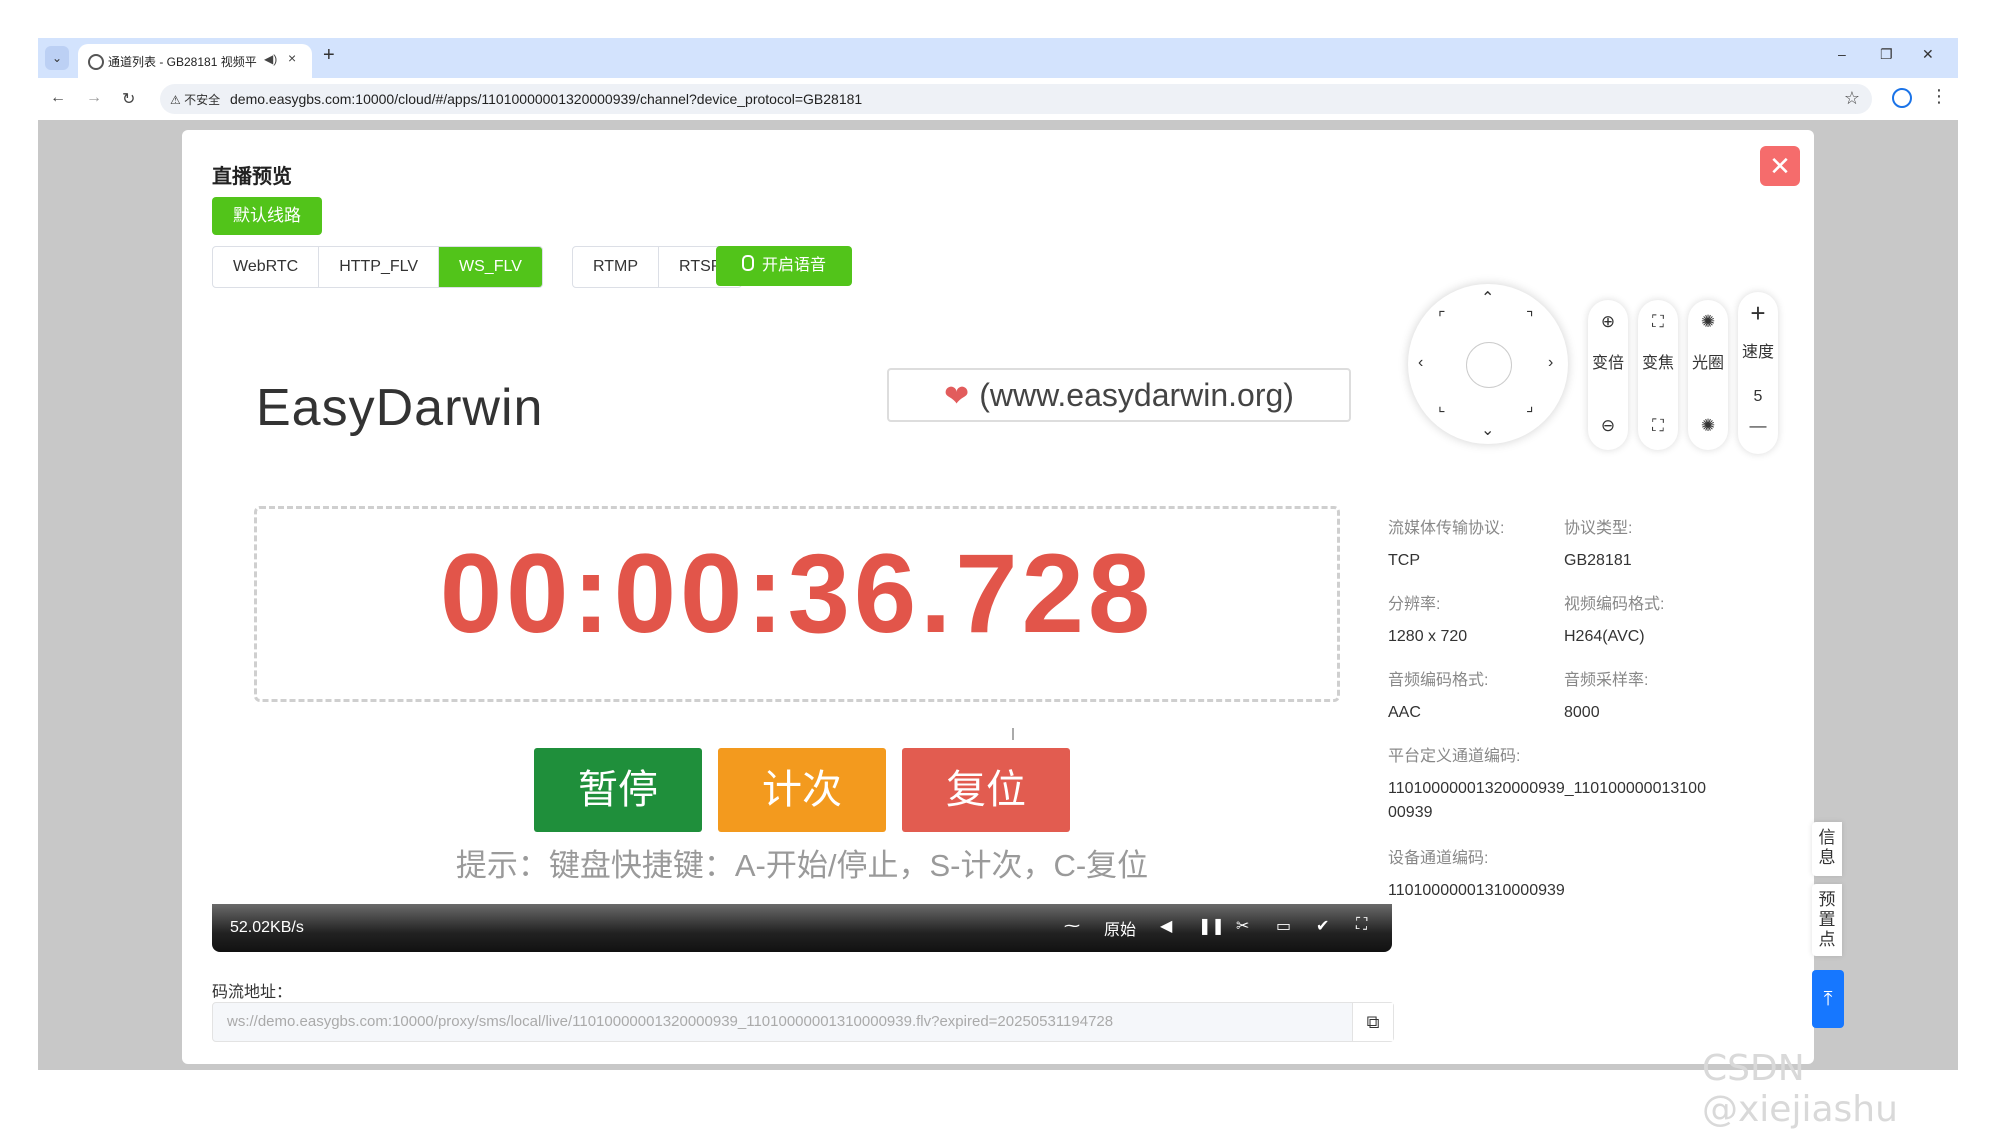 This screenshot has width=1996, height=1130. Describe the element at coordinates (1136, 395) in the screenshot. I see `video-site-text: (www.easydarwin.org)` at that location.